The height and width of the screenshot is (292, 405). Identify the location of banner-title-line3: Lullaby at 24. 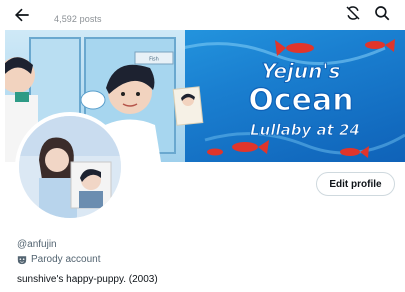
(305, 130).